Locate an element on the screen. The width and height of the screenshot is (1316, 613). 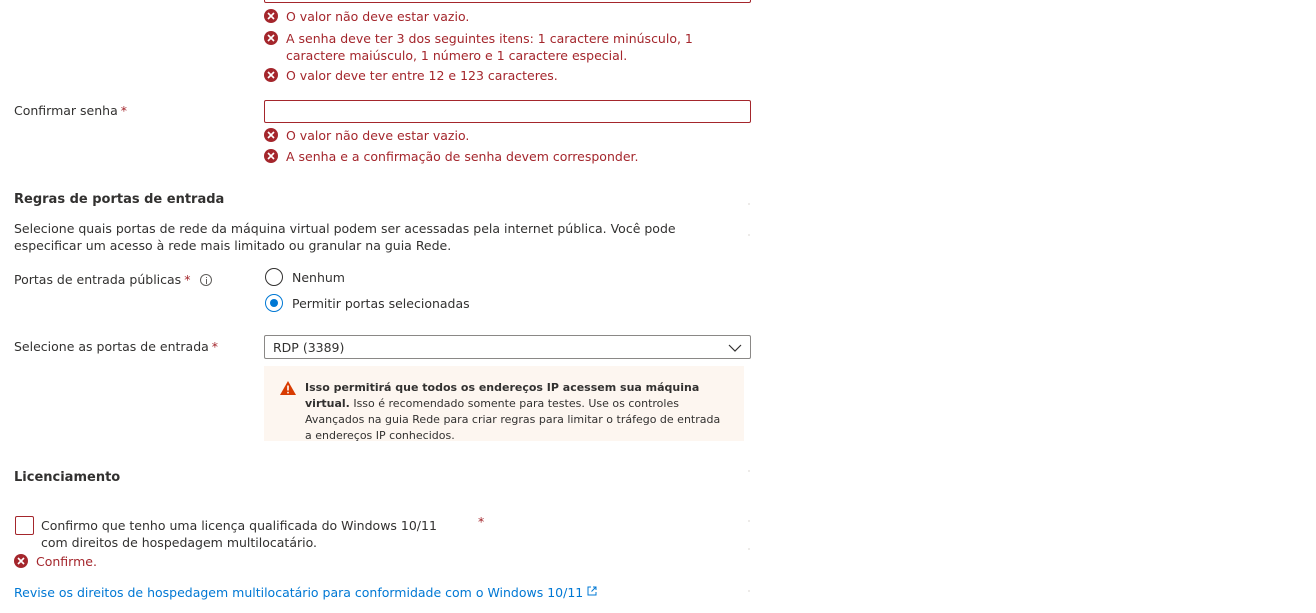
warning-triangle-icon is located at coordinates (288, 404).